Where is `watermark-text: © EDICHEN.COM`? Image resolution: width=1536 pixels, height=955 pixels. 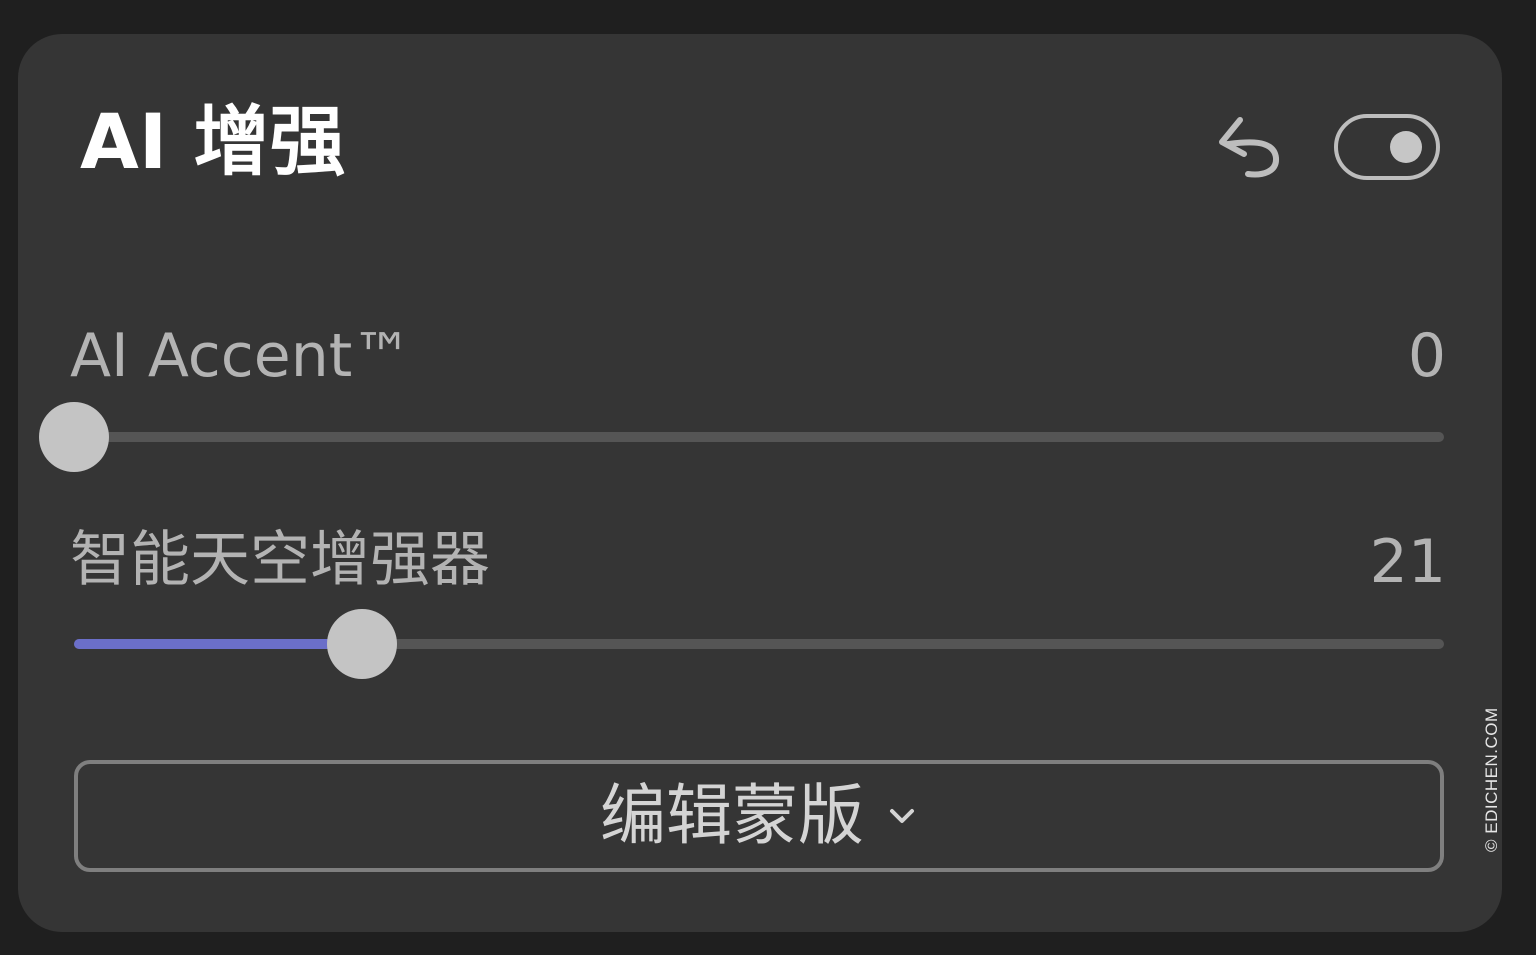 watermark-text: © EDICHEN.COM is located at coordinates (1491, 779).